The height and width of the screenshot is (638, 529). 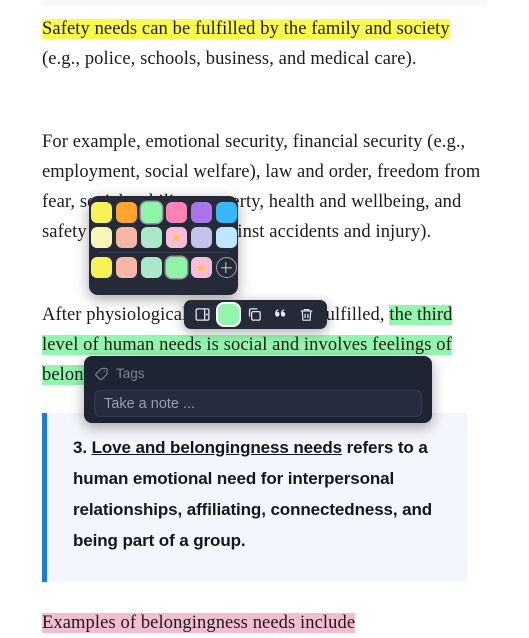 What do you see at coordinates (151, 237) in the screenshot?
I see `swatch-pastel-mint` at bounding box center [151, 237].